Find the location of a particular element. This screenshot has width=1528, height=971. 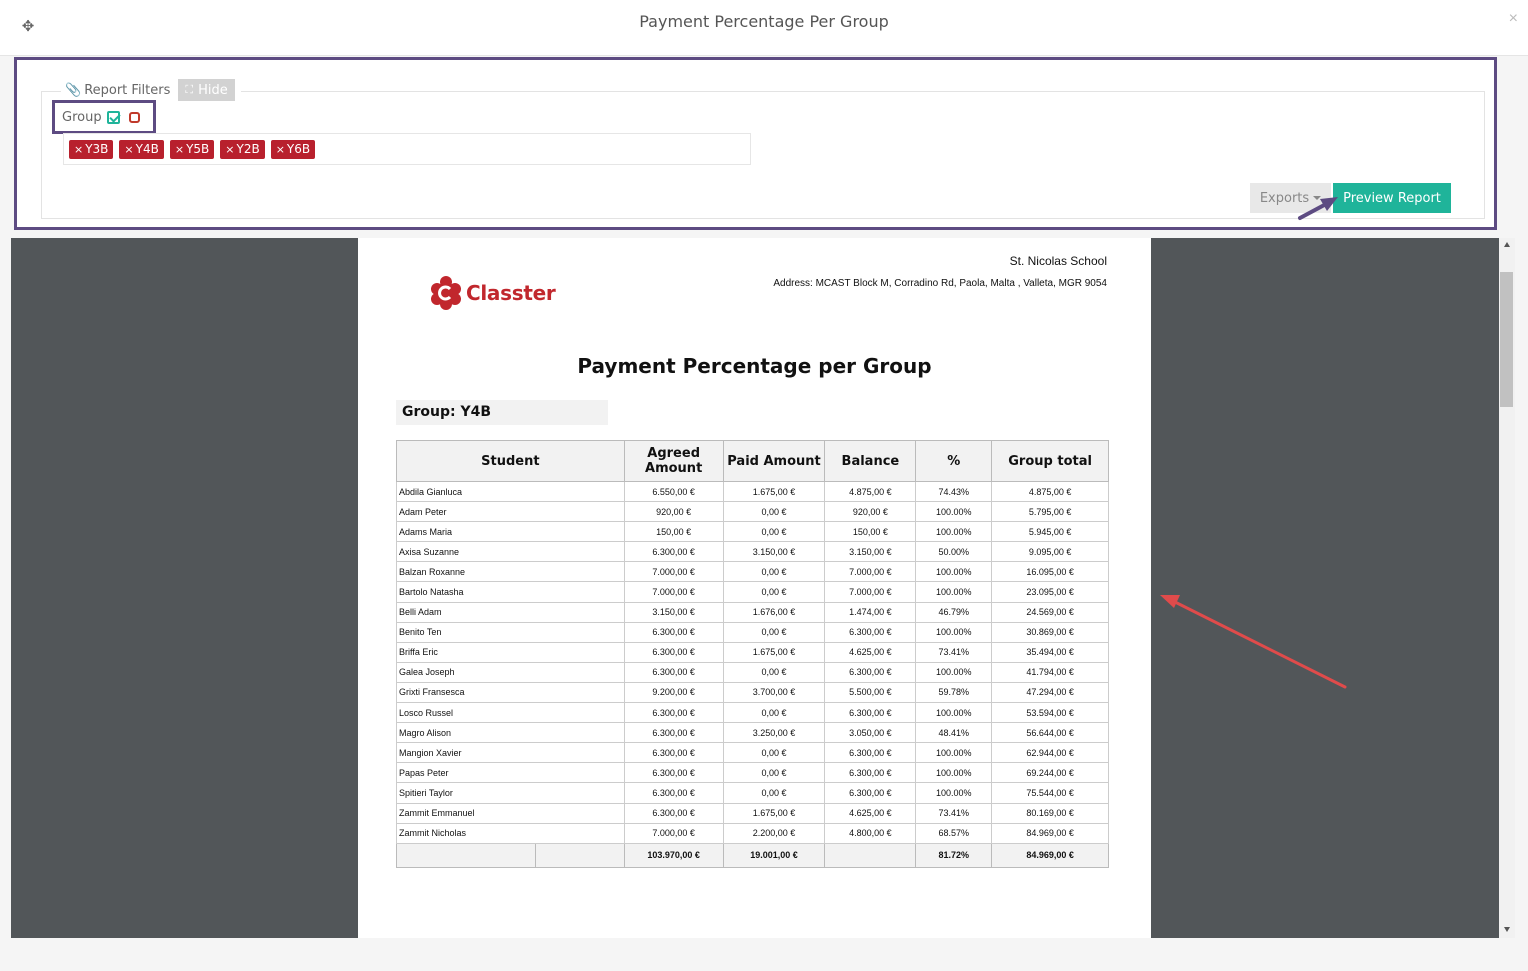

cell-student: Bartolo Natasha is located at coordinates (510, 592).